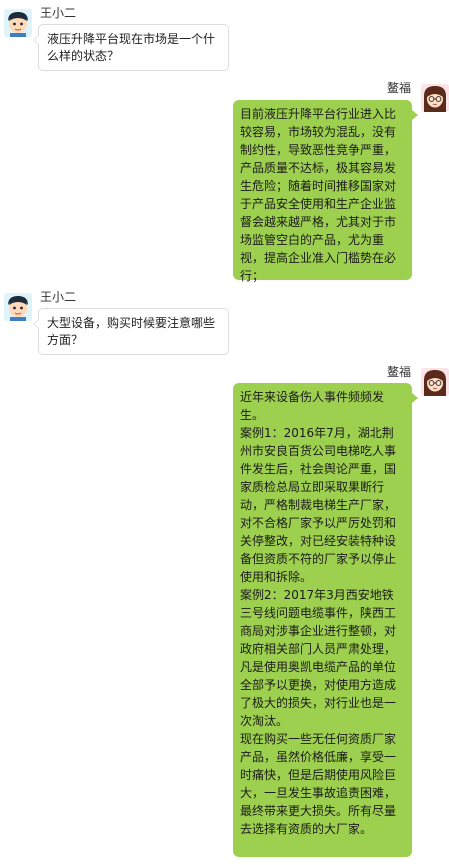 The width and height of the screenshot is (449, 865). I want to click on message-bubble: 大型设备，购买时候要注意哪些方面？, so click(131, 331).